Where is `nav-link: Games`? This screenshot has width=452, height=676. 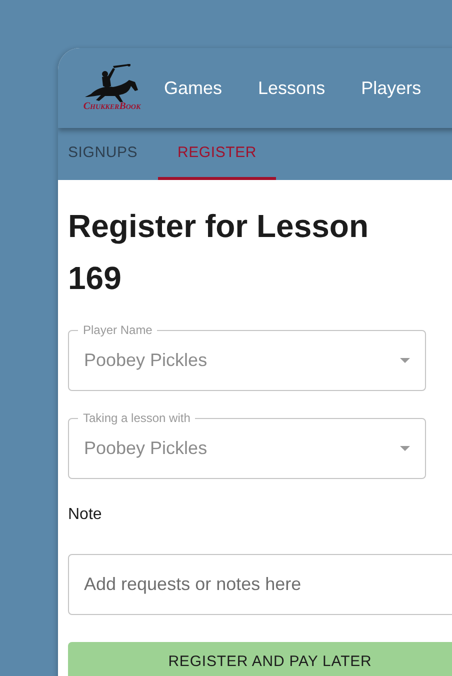
nav-link: Games is located at coordinates (193, 88).